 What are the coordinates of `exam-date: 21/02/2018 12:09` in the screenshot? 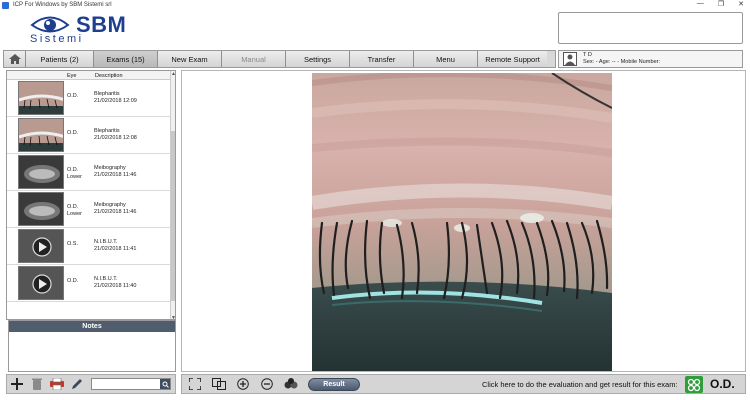 It's located at (115, 100).